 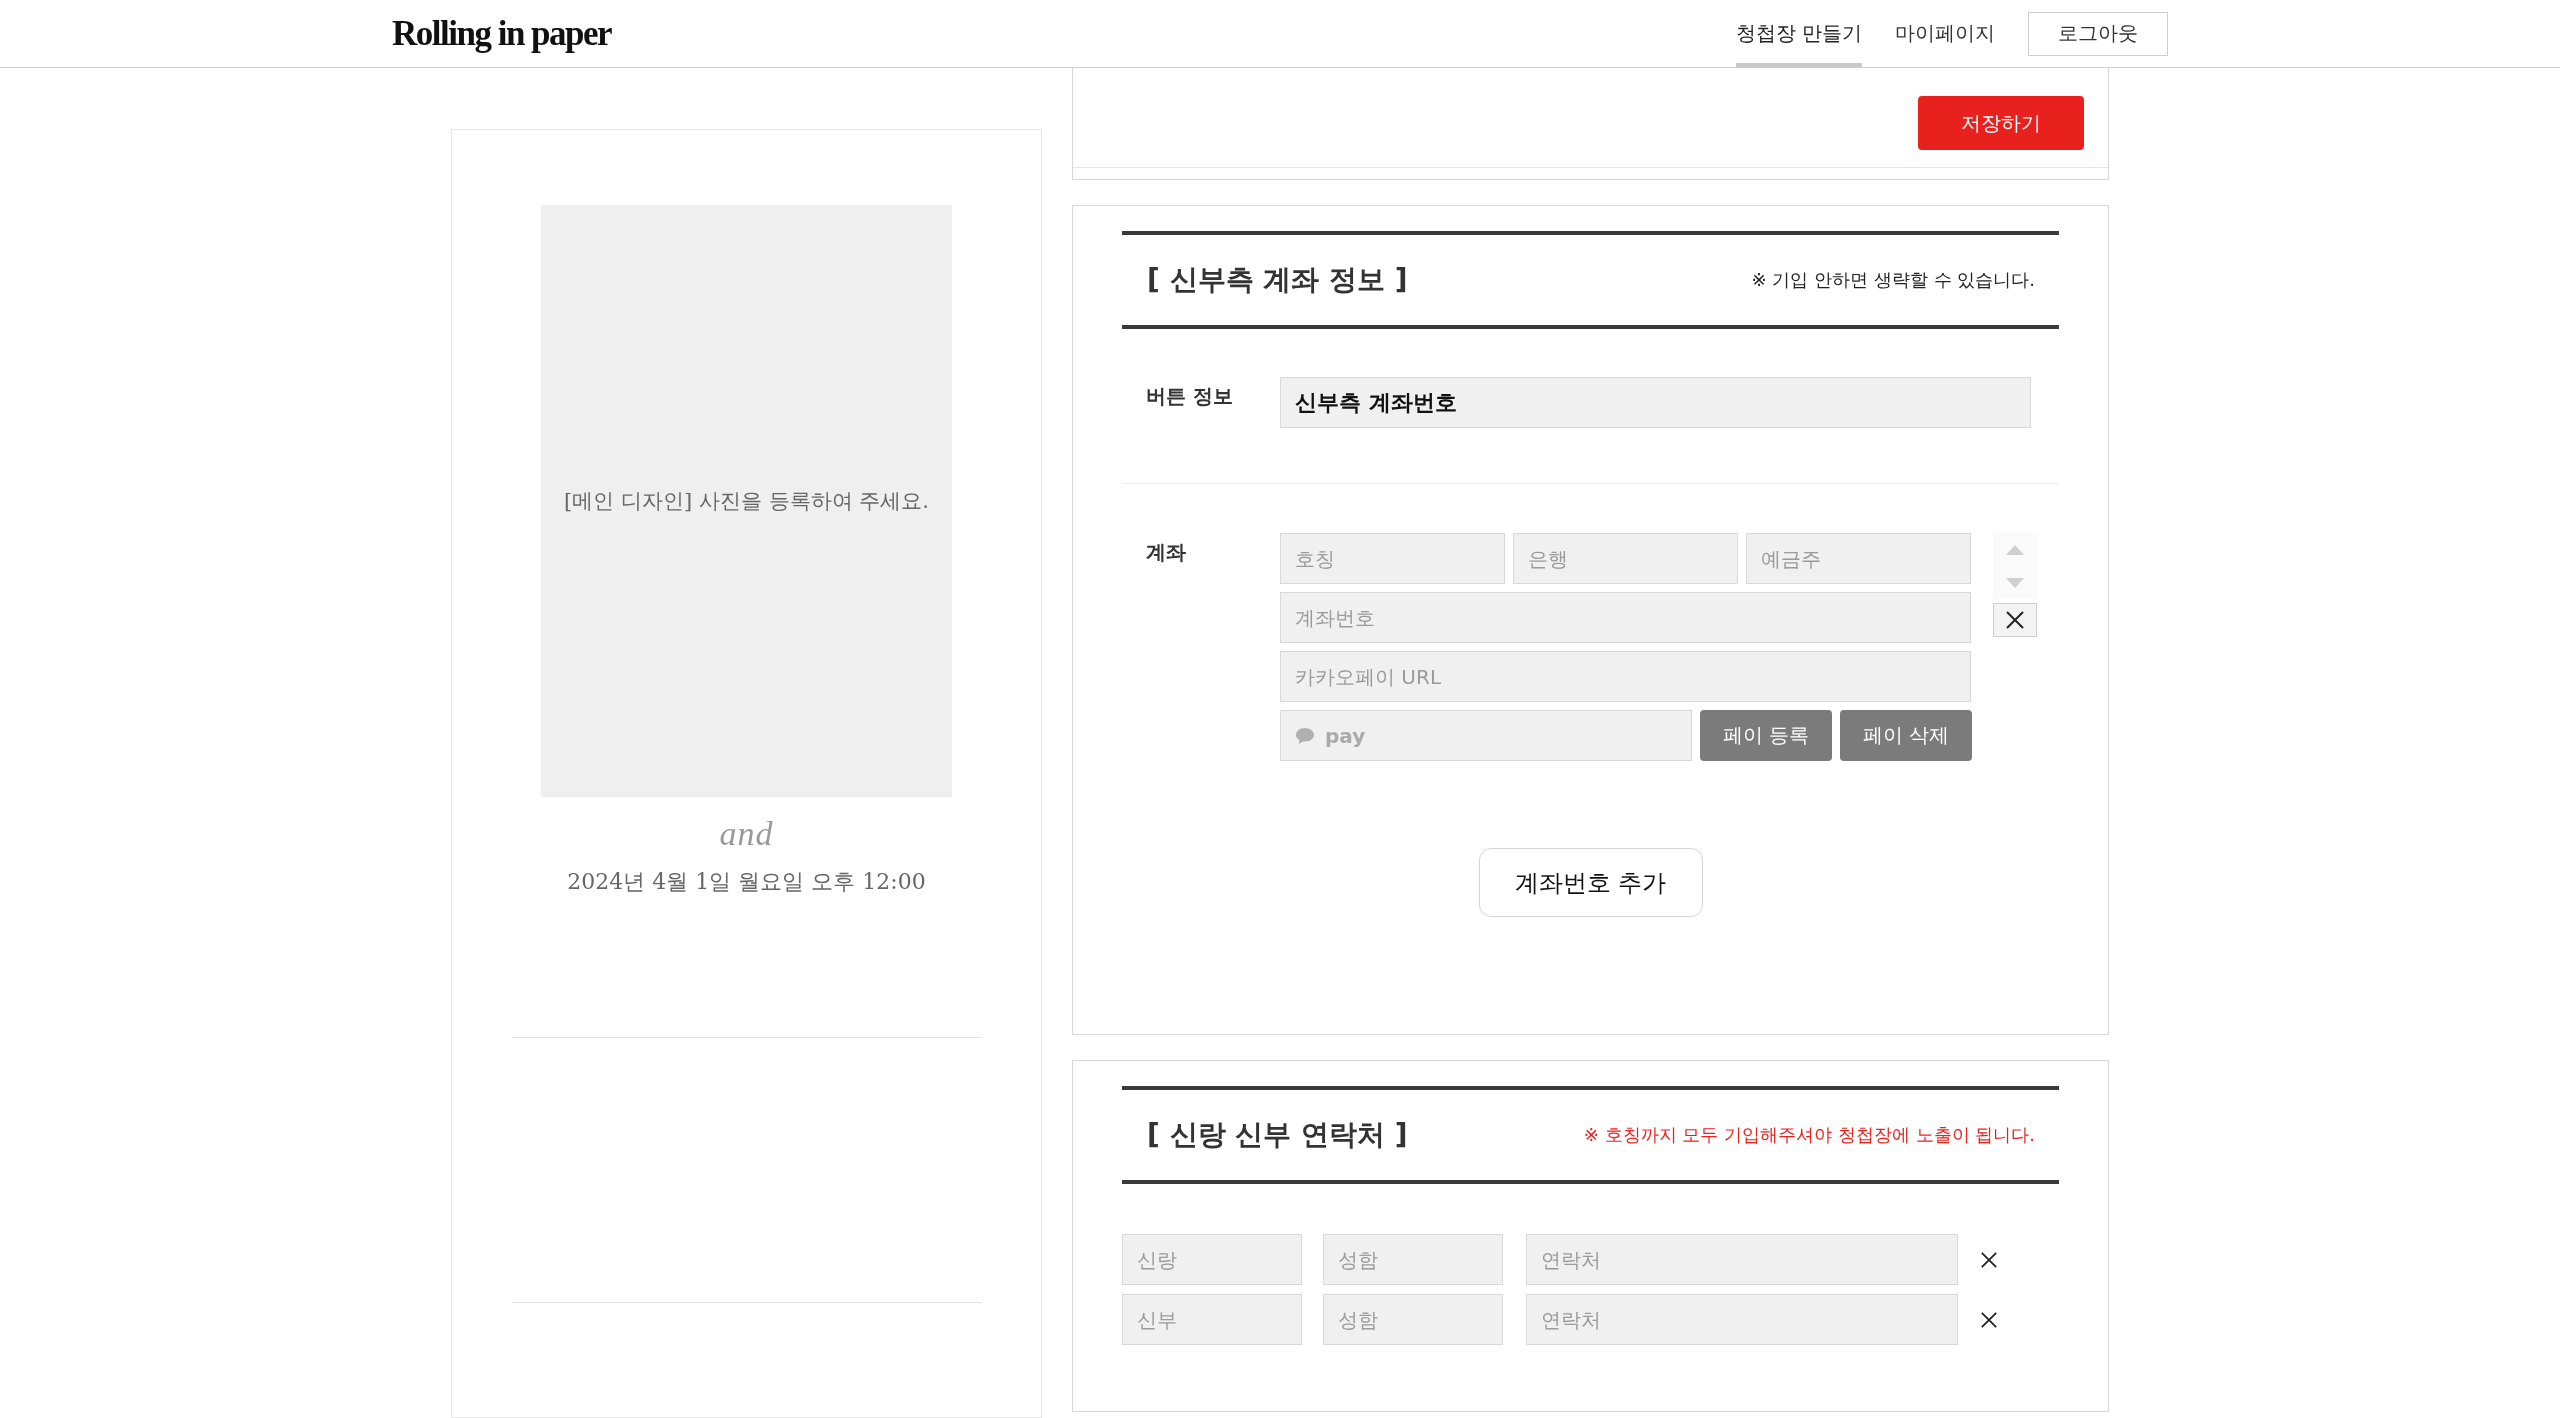 I want to click on nav-tab: 마이페이지, so click(x=1945, y=33).